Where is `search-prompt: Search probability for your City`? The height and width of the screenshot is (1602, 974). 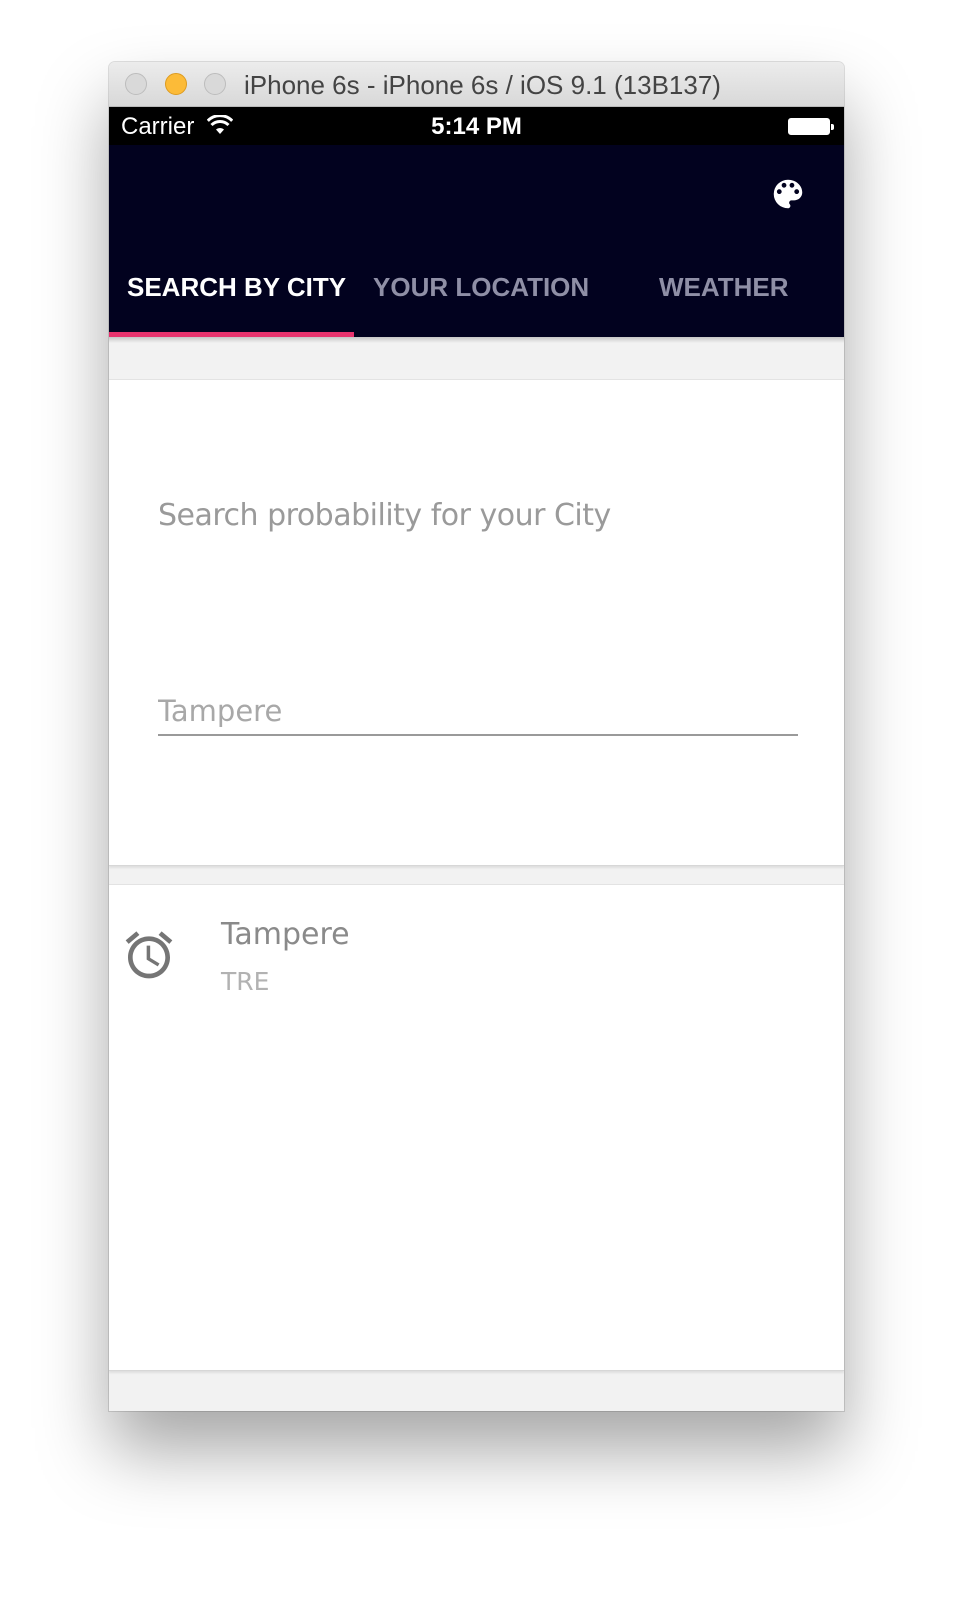 search-prompt: Search probability for your City is located at coordinates (384, 515).